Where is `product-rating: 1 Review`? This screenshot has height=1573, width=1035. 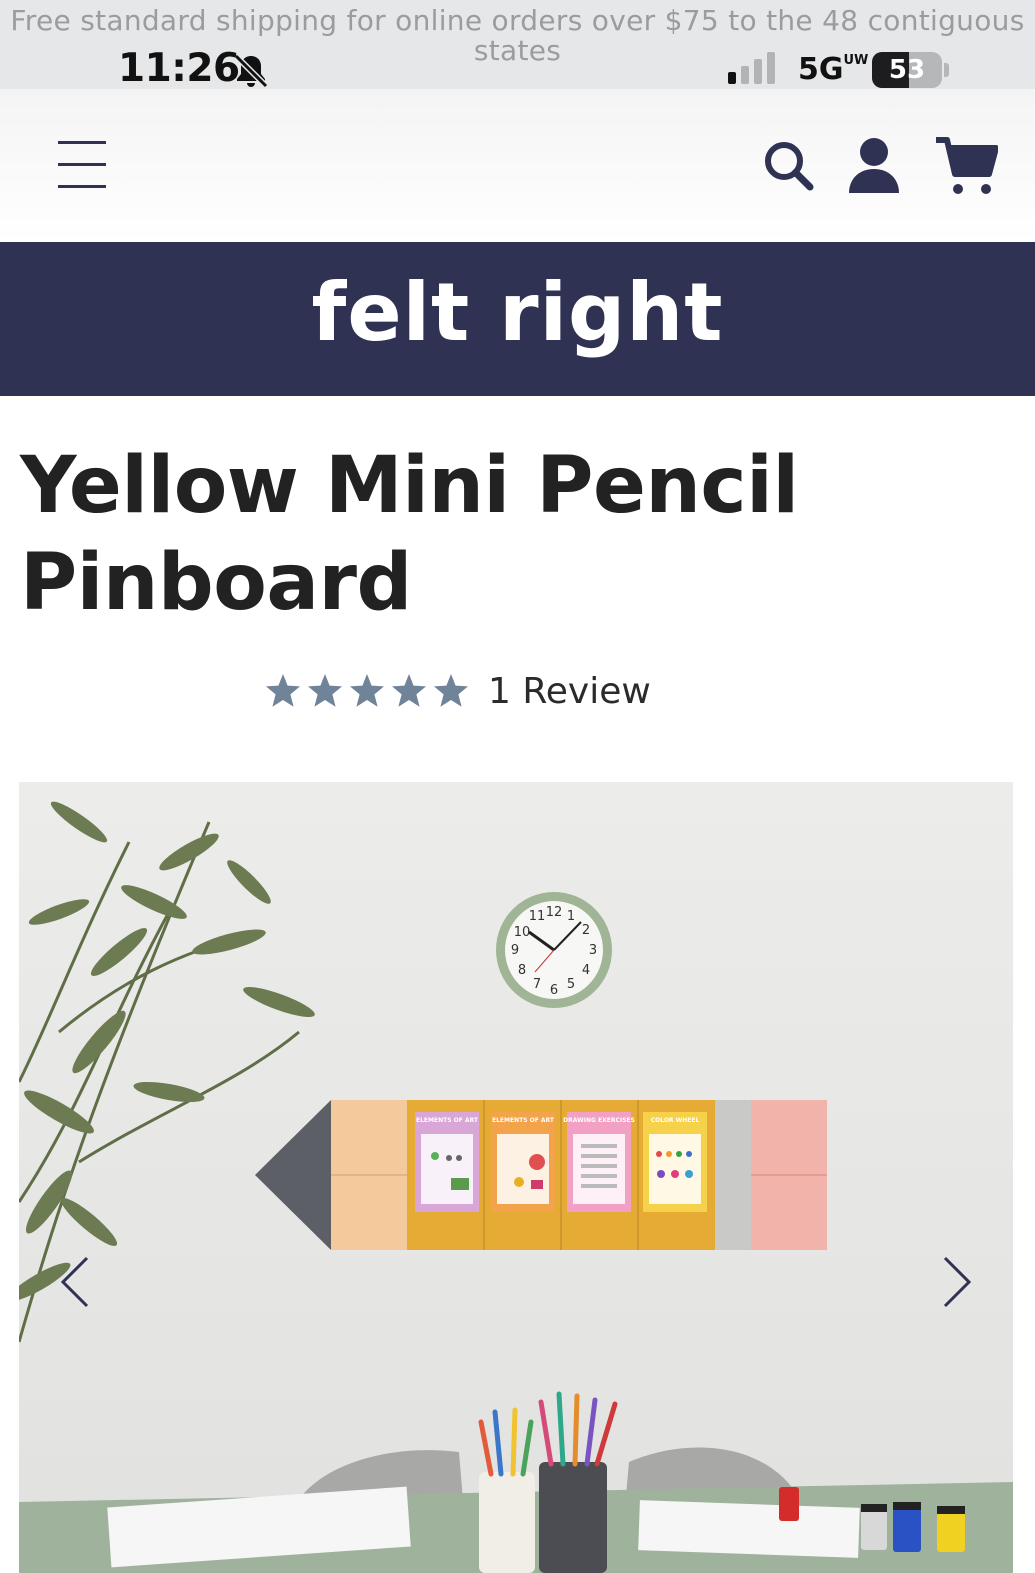 product-rating: 1 Review is located at coordinates (457, 691).